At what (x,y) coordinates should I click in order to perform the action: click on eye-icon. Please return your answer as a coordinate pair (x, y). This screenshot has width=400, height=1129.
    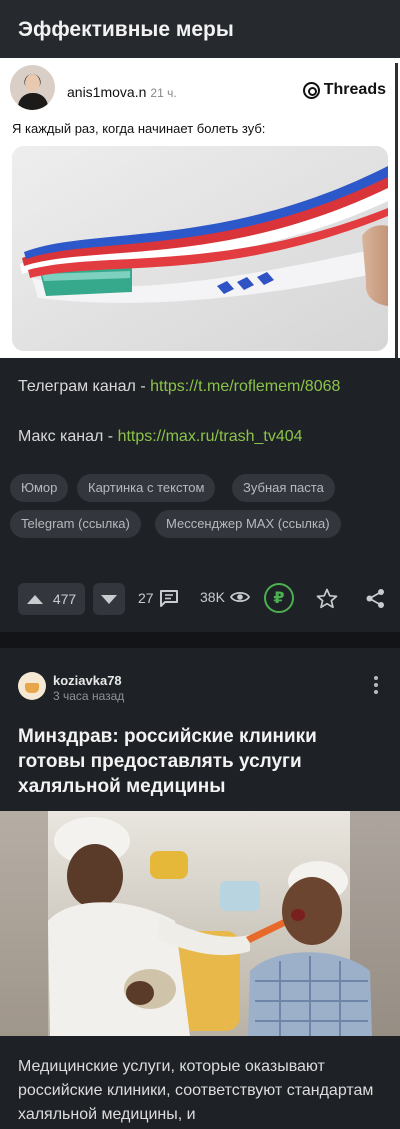
    Looking at the image, I should click on (239, 597).